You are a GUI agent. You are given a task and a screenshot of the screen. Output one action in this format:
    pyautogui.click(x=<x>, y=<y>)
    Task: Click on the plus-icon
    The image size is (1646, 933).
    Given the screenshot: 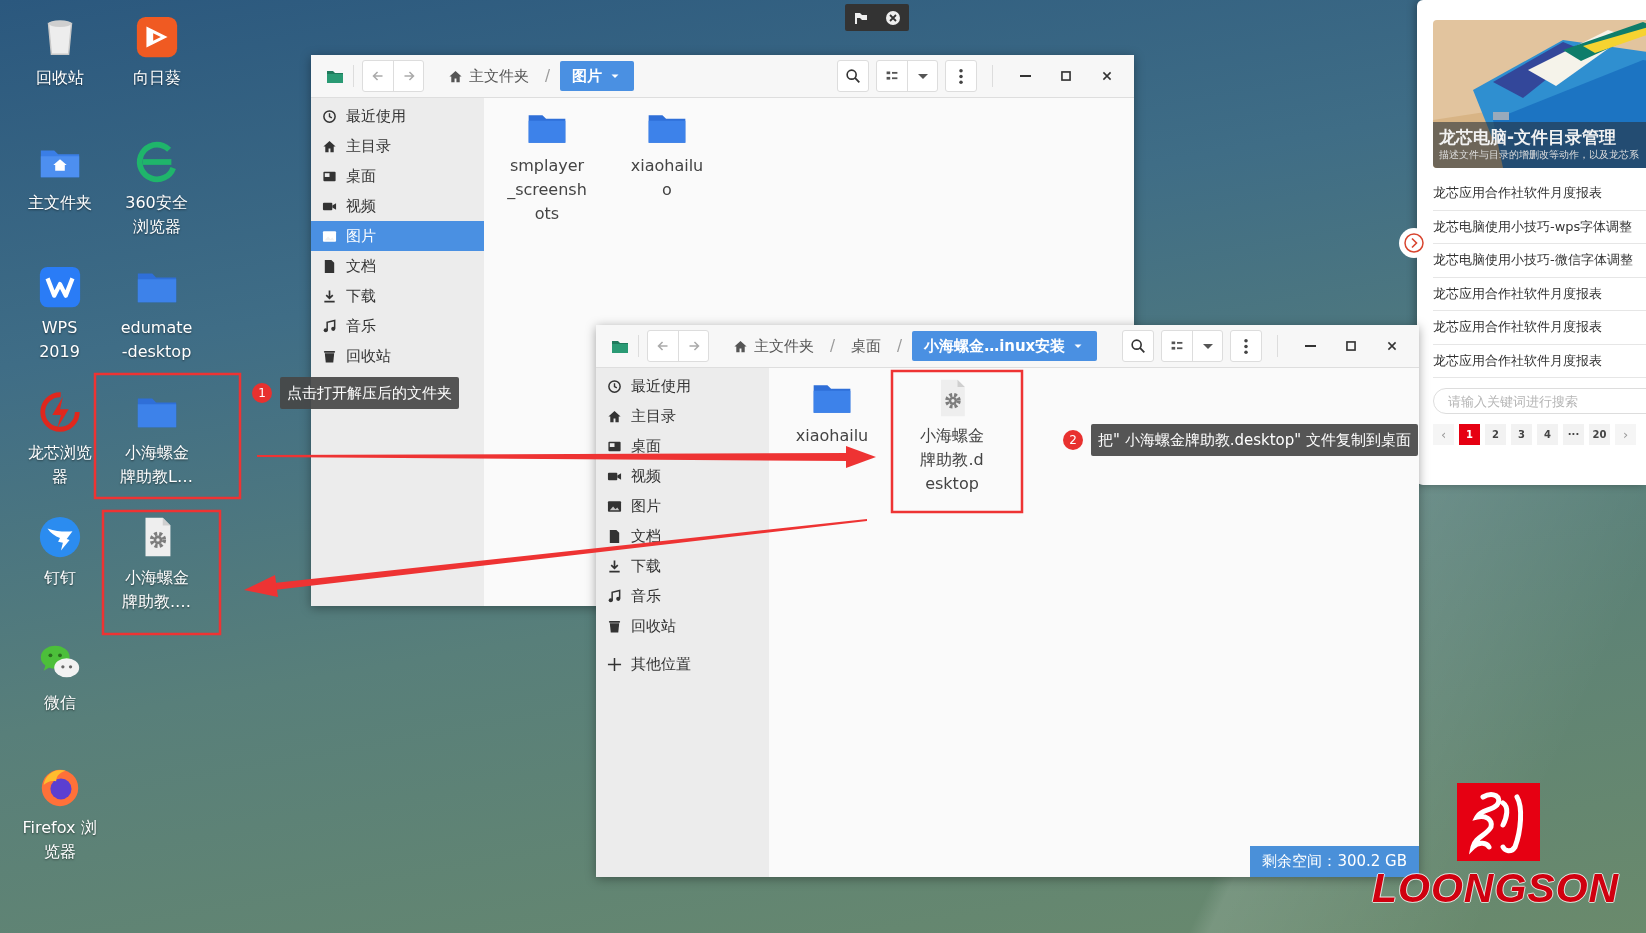 What is the action you would take?
    pyautogui.click(x=614, y=664)
    